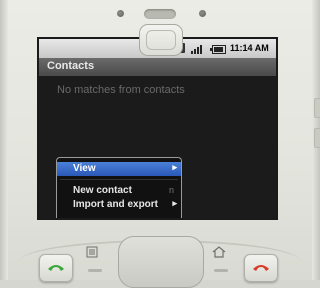 This screenshot has width=320, height=288. I want to click on menu-item-import-export: Import and export ▸, so click(119, 205).